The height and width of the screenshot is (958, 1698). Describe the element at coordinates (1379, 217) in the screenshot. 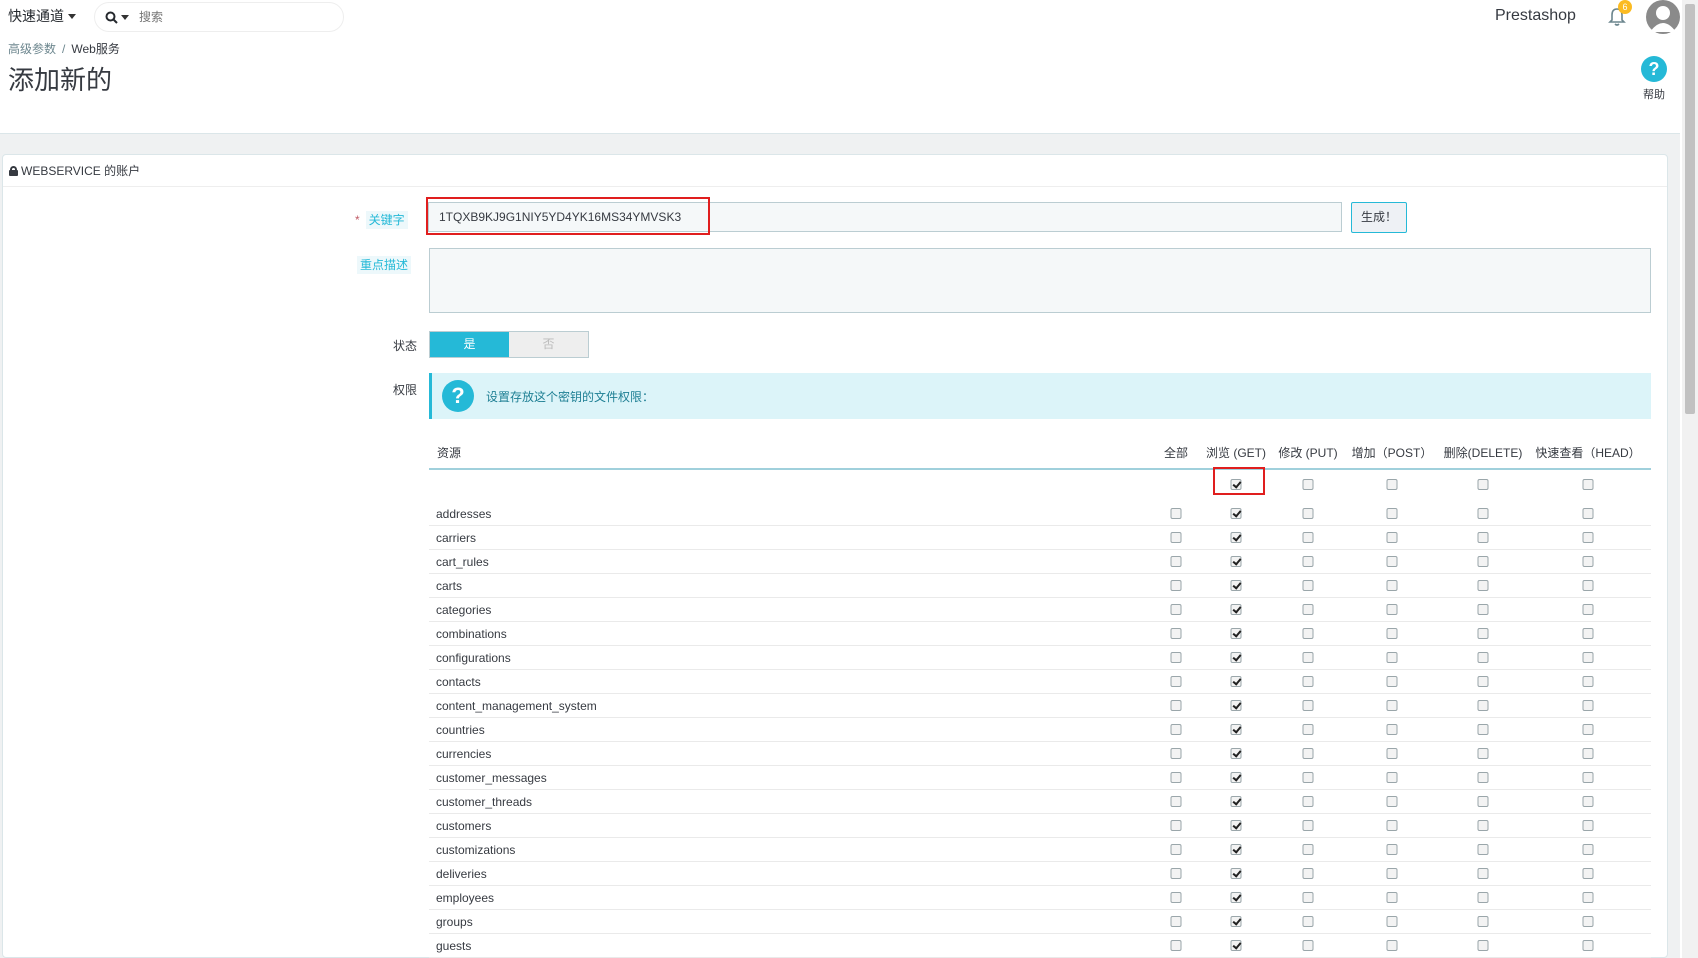

I see `generate-button: 生成！` at that location.